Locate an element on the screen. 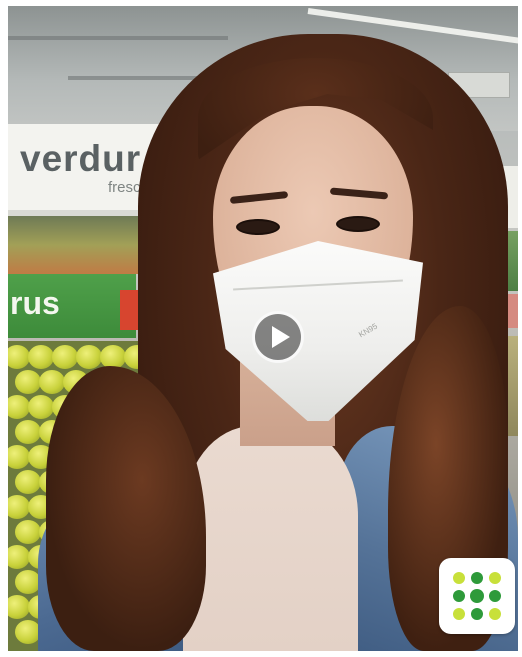 This screenshot has height=657, width=522. play-button is located at coordinates (278, 337).